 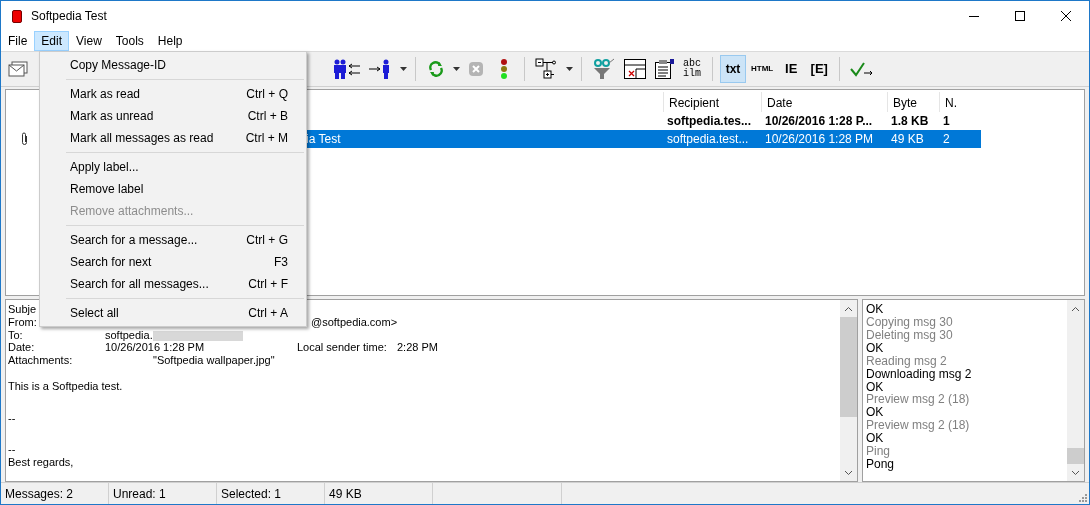 I want to click on menu-item: Search for all messages... Ctrl + F, so click(x=173, y=284).